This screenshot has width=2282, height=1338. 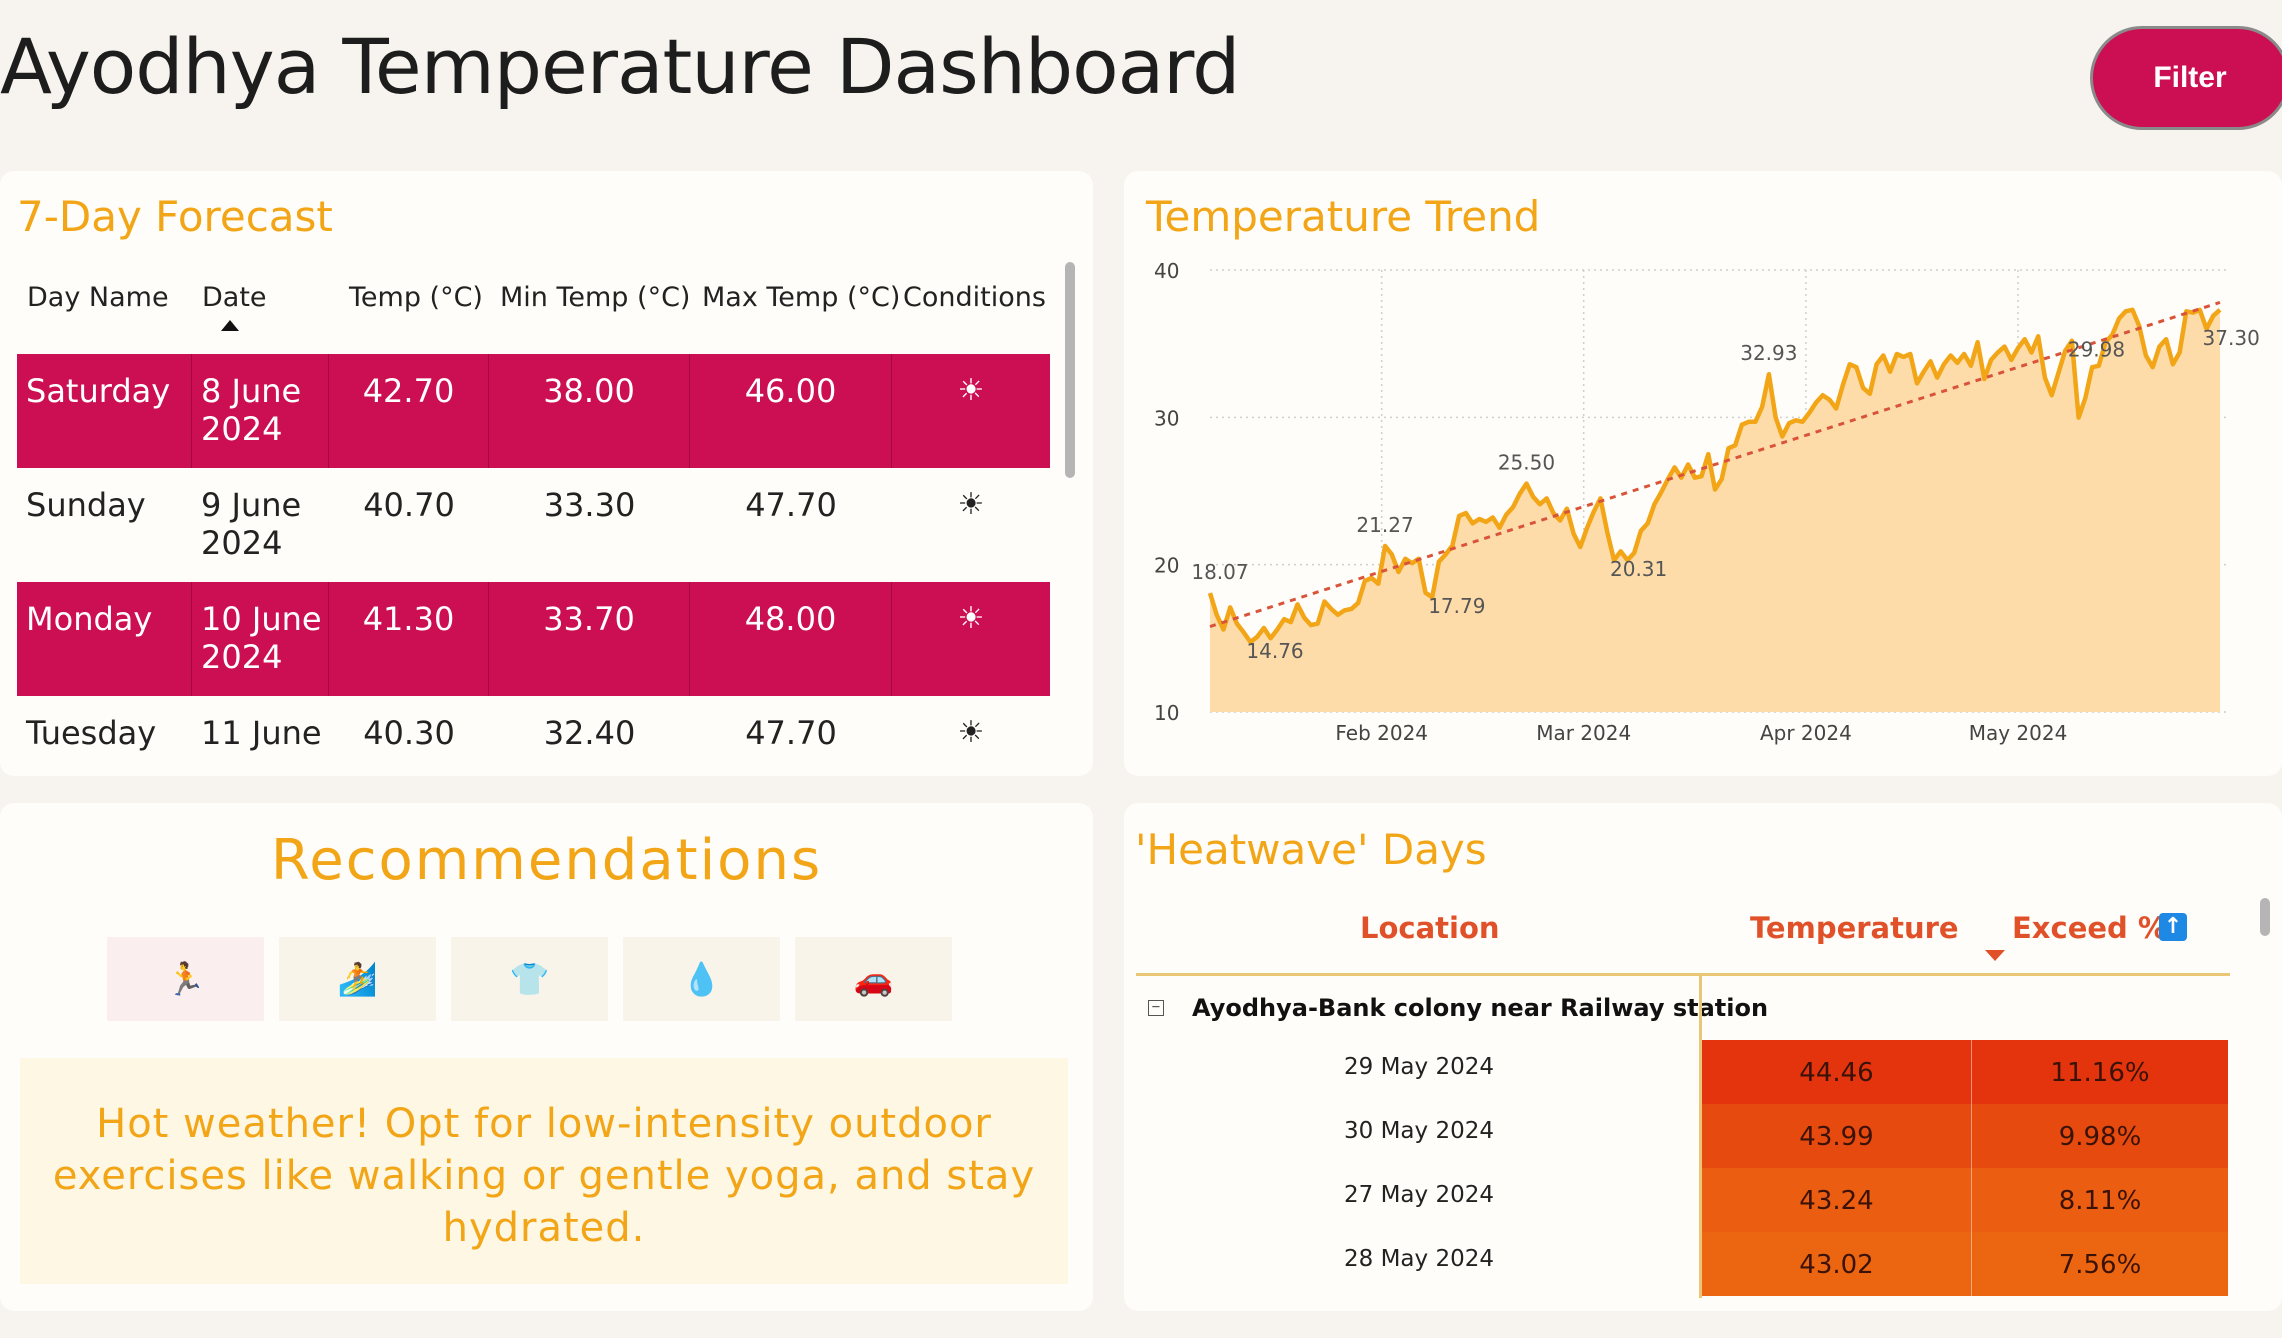 I want to click on heatwave-row: 29 May 2024 44.46 11.16%, so click(x=1683, y=1072).